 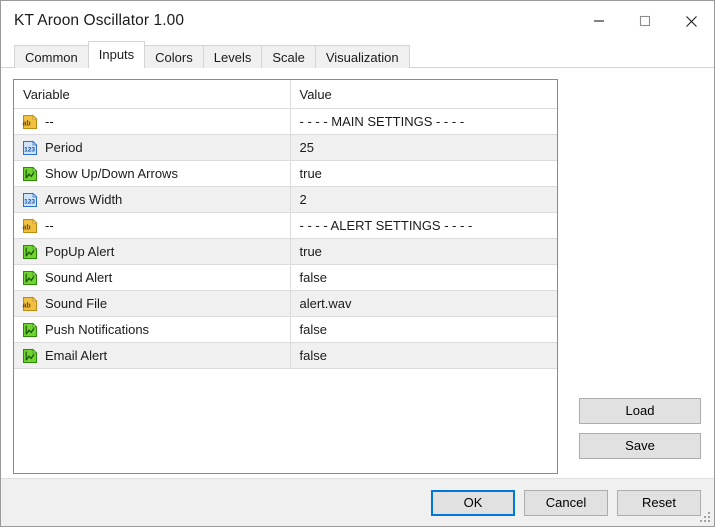 What do you see at coordinates (99, 20) in the screenshot?
I see `window-title: KT Aroon Oscillator 1.00` at bounding box center [99, 20].